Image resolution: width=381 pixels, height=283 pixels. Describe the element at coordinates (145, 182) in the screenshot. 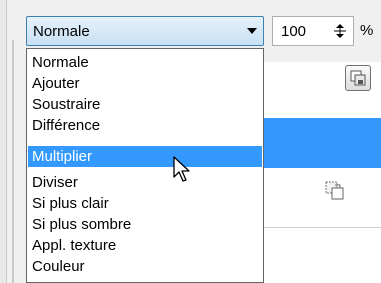

I see `blend-option-diviser: Diviser` at that location.